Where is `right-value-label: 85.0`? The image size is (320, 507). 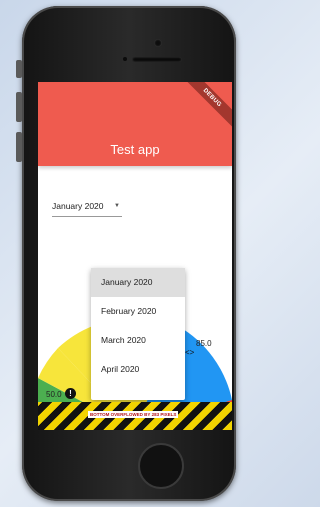
right-value-label: 85.0 is located at coordinates (204, 343).